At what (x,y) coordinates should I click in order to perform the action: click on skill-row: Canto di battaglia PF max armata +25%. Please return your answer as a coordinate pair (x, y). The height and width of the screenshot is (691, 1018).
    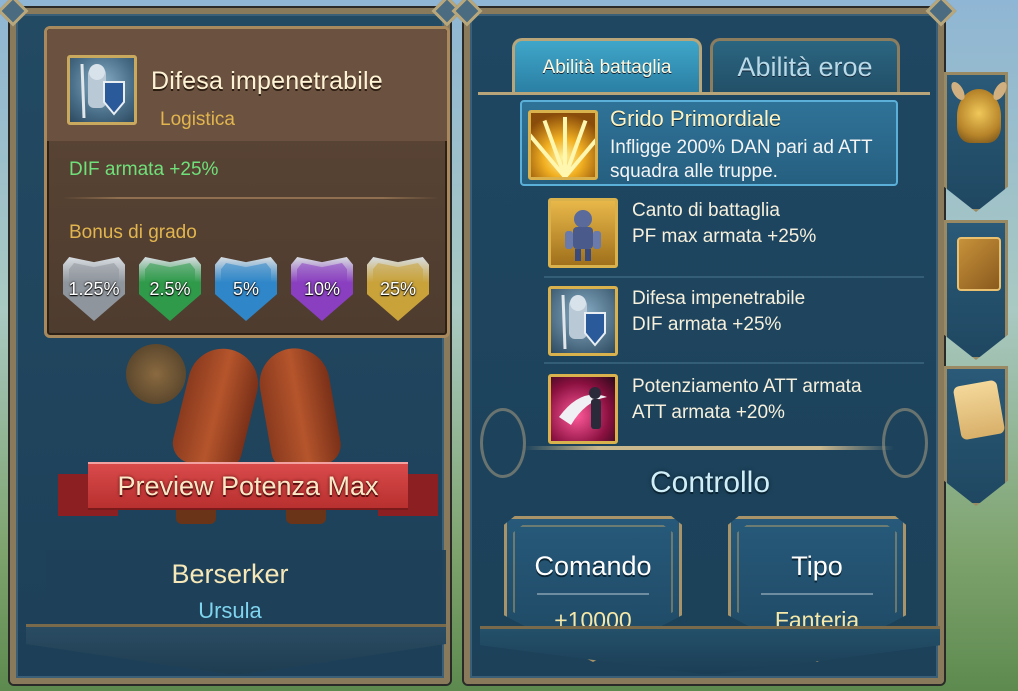
    Looking at the image, I should click on (740, 232).